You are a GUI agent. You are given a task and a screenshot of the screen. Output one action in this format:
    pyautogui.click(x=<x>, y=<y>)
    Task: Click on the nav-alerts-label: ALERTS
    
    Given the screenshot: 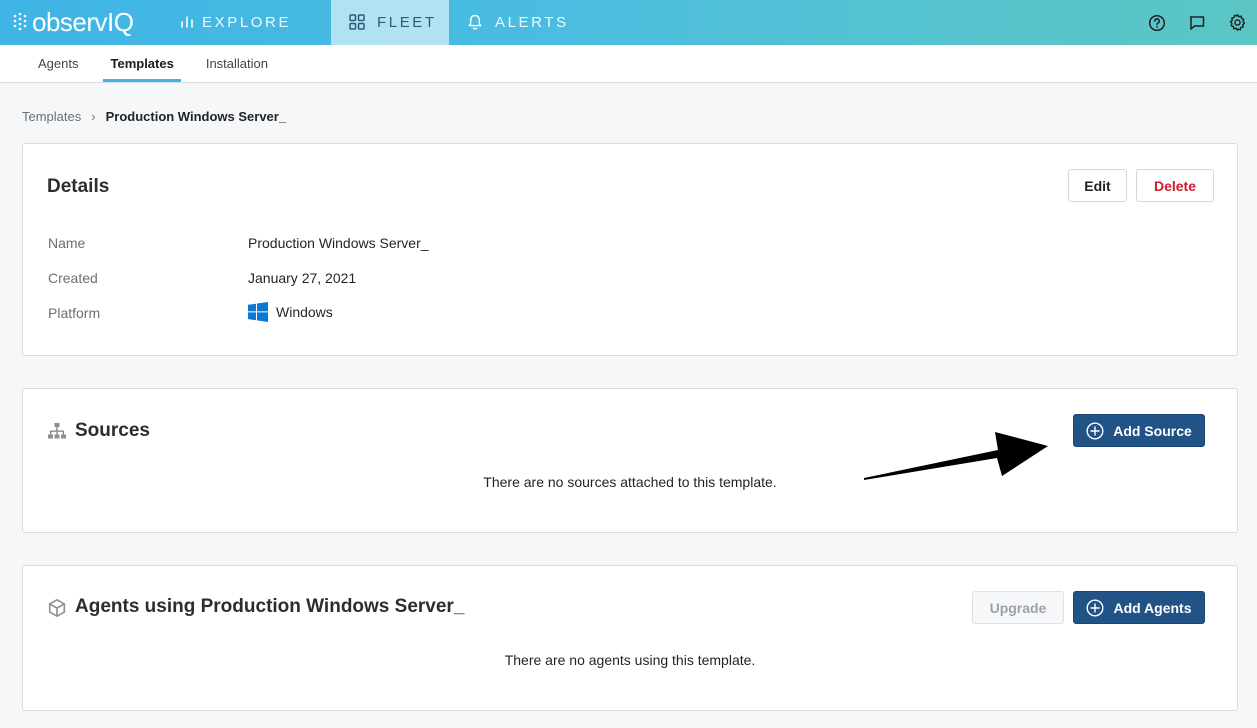 What is the action you would take?
    pyautogui.click(x=532, y=22)
    